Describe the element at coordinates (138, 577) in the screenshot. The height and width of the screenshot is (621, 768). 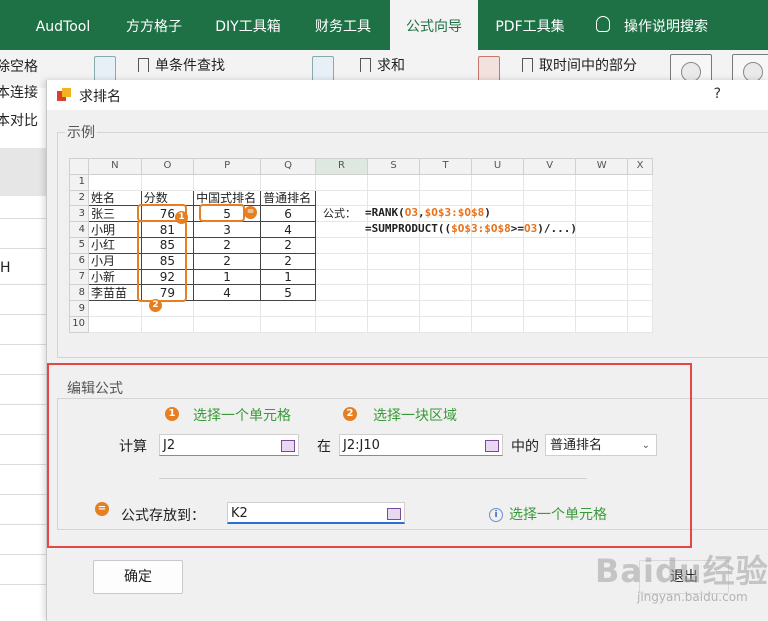
I see `ok-button: 确定` at that location.